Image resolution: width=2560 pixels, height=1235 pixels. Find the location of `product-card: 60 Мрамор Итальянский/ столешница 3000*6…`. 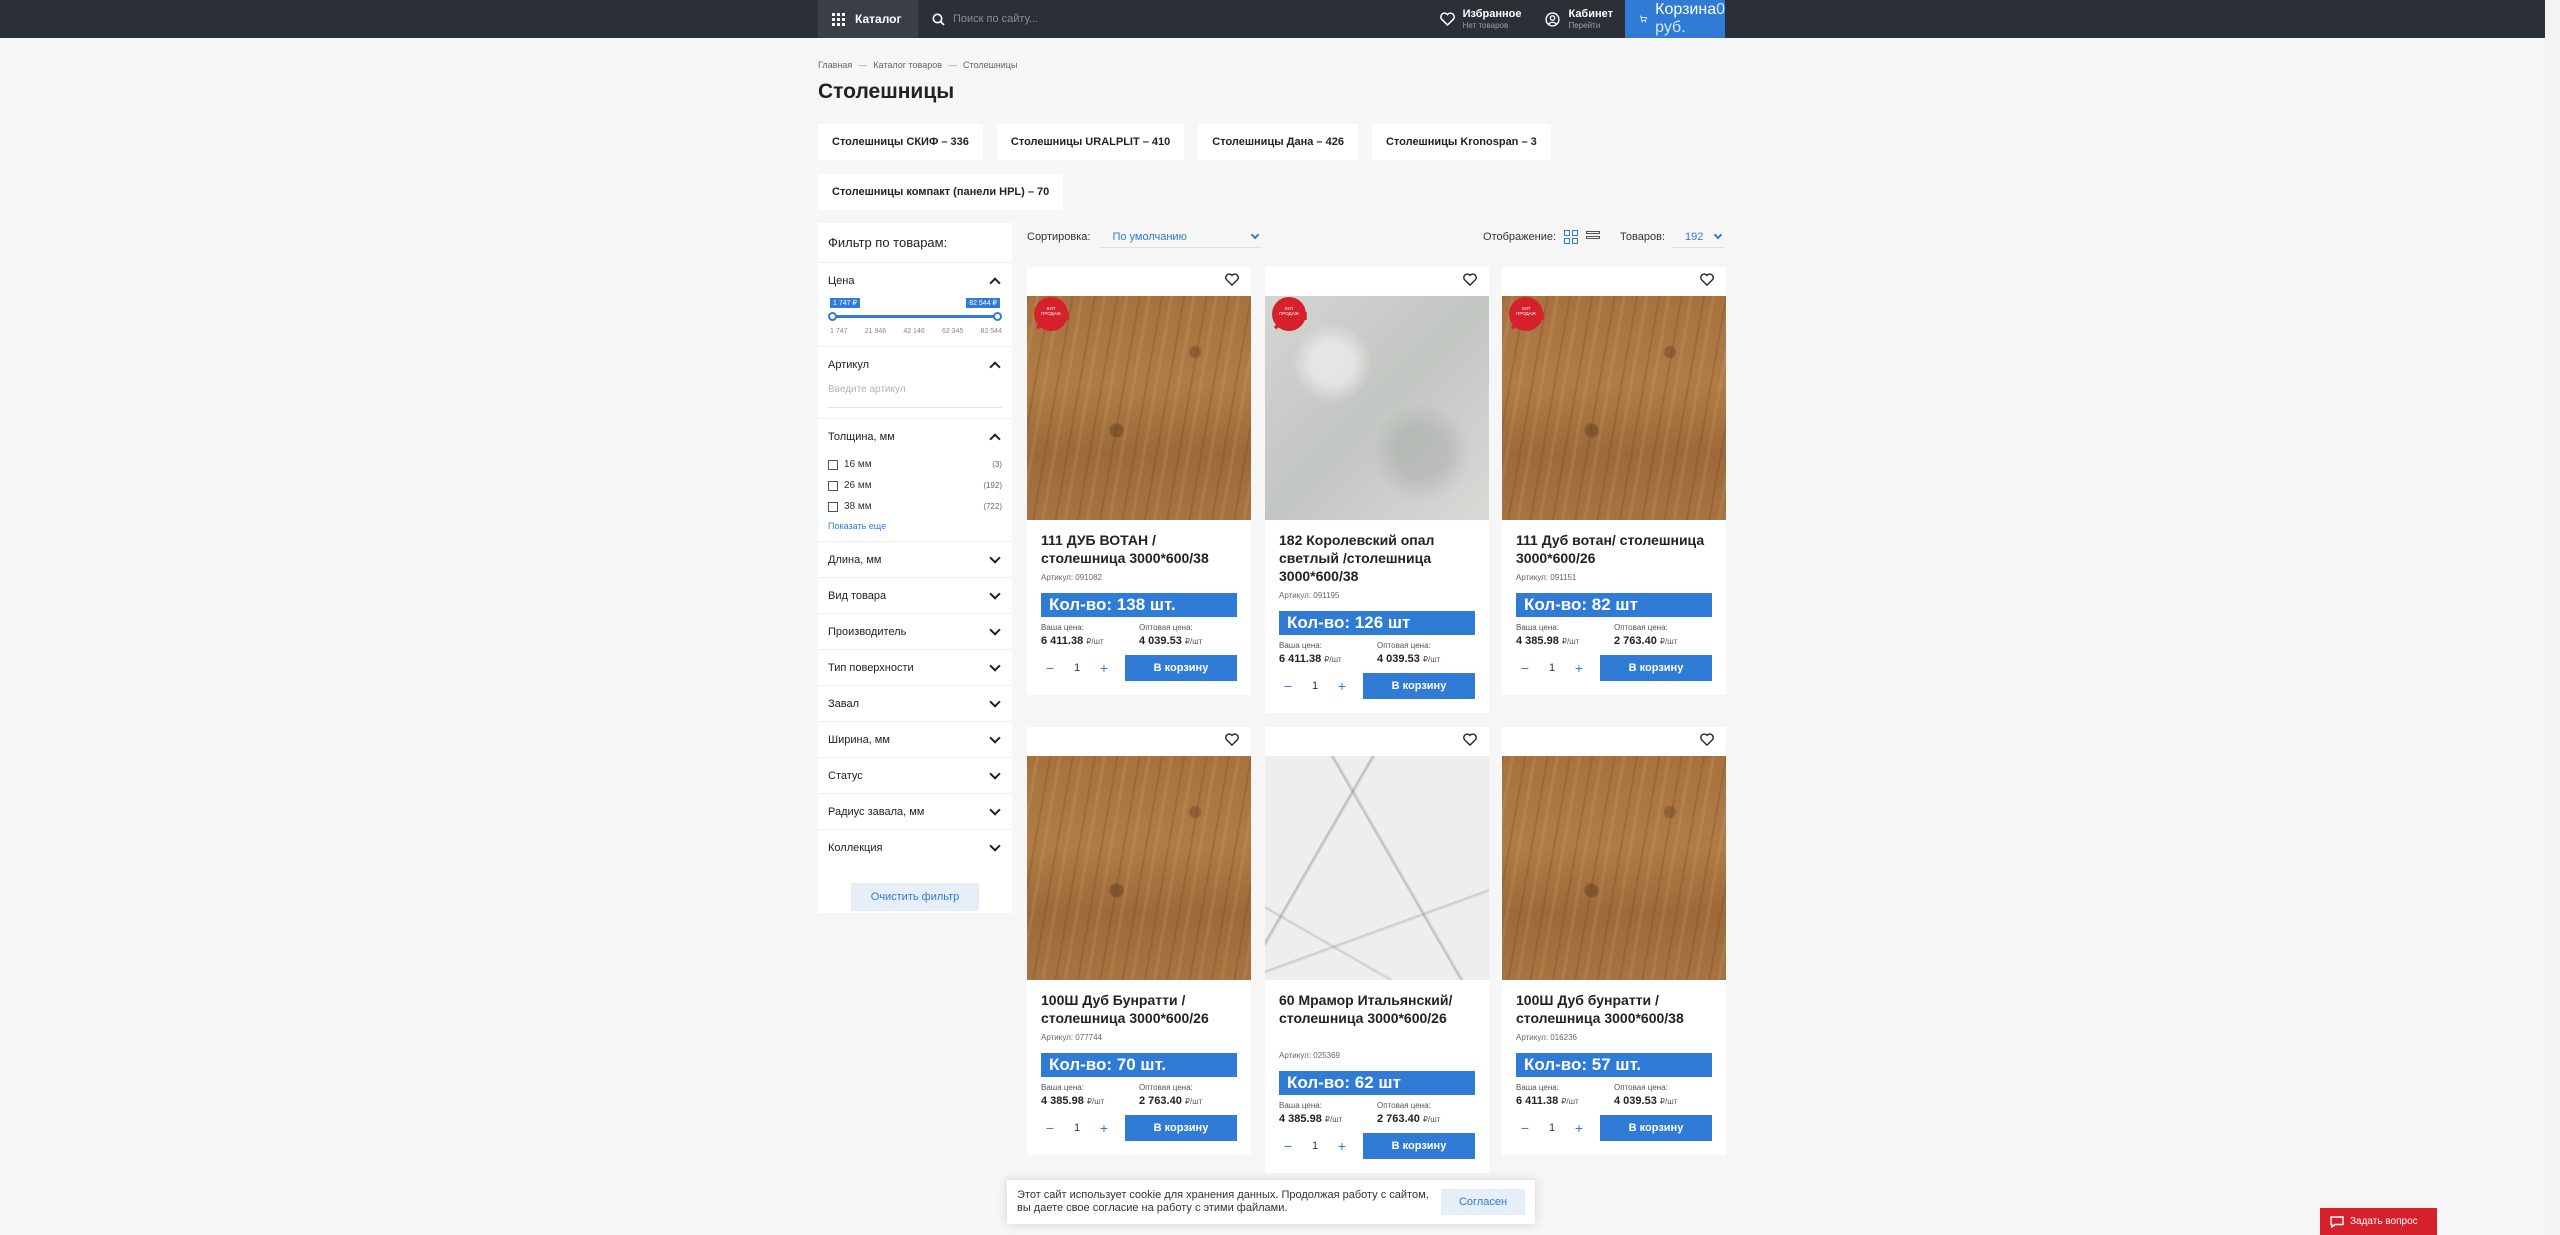

product-card: 60 Мрамор Итальянский/ столешница 3000*6… is located at coordinates (1377, 950).